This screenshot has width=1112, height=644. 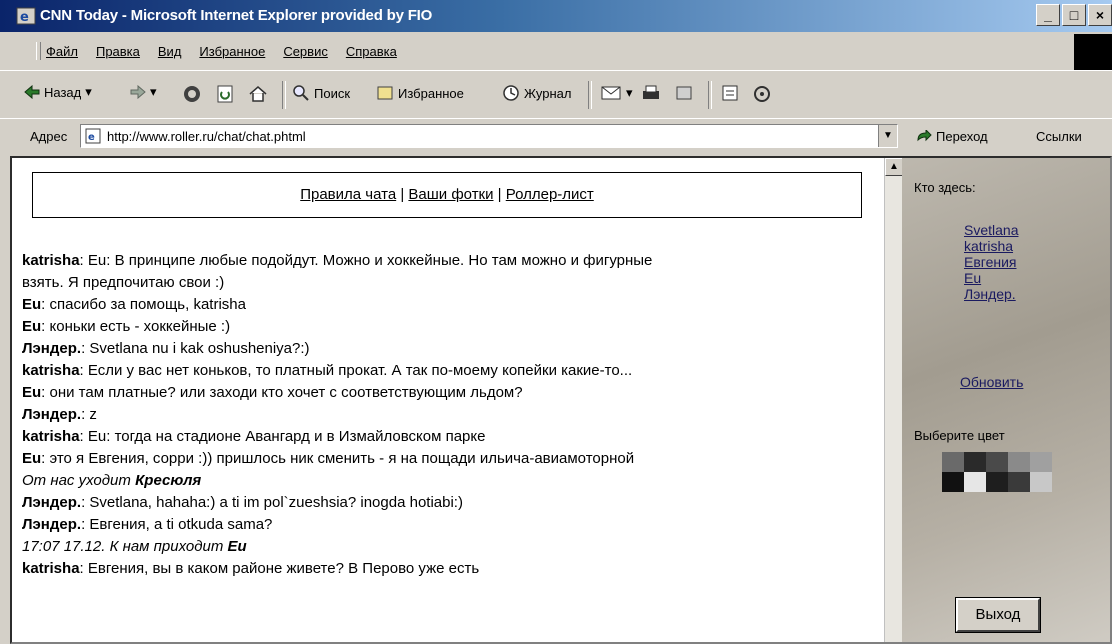 I want to click on go-button: Переход, so click(x=952, y=136).